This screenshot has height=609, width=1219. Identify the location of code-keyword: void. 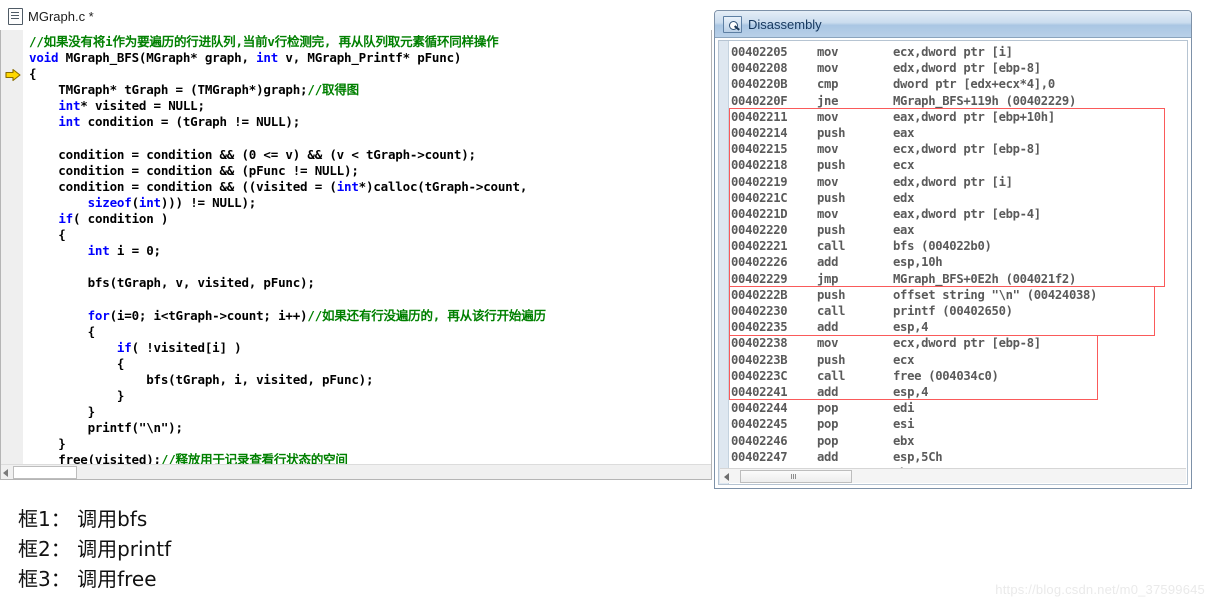
(44, 58).